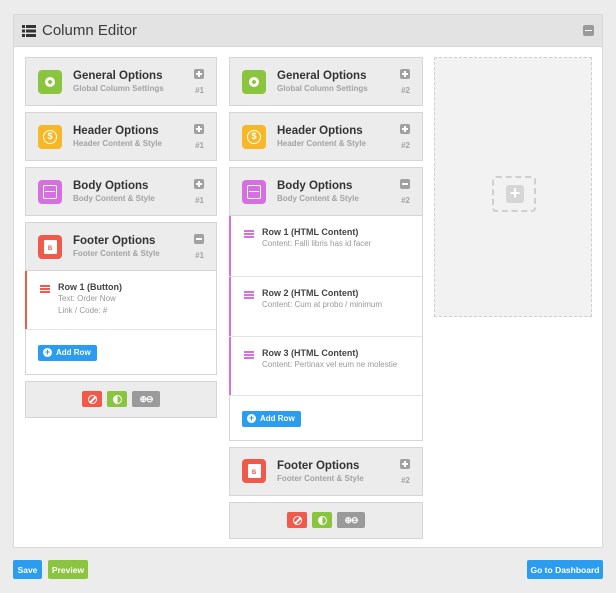 This screenshot has height=593, width=616. What do you see at coordinates (565, 569) in the screenshot?
I see `go-to-dashboard-button: Go to Dashboard` at bounding box center [565, 569].